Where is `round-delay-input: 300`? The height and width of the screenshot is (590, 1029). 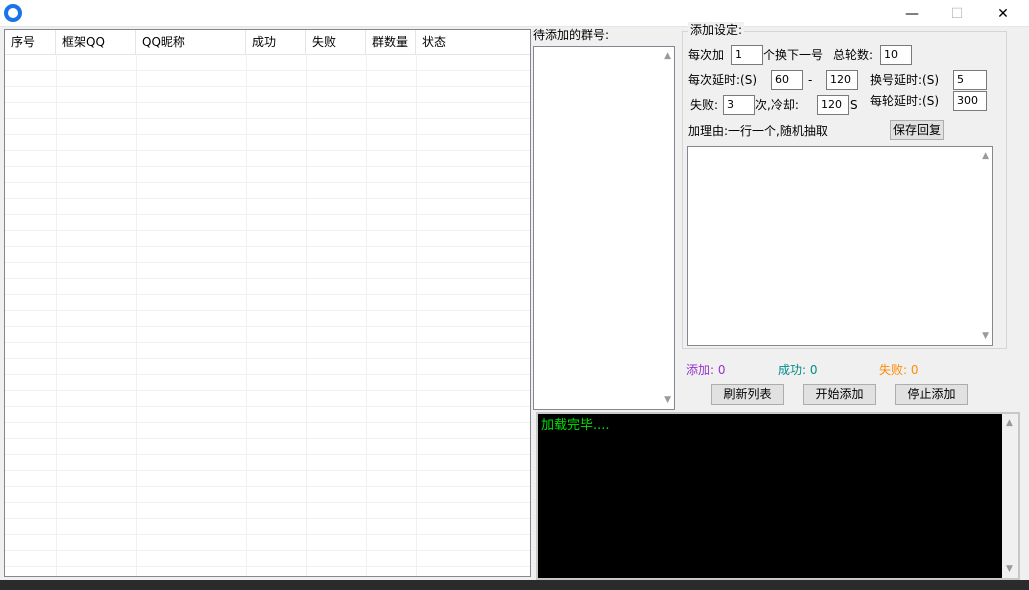 round-delay-input: 300 is located at coordinates (970, 101).